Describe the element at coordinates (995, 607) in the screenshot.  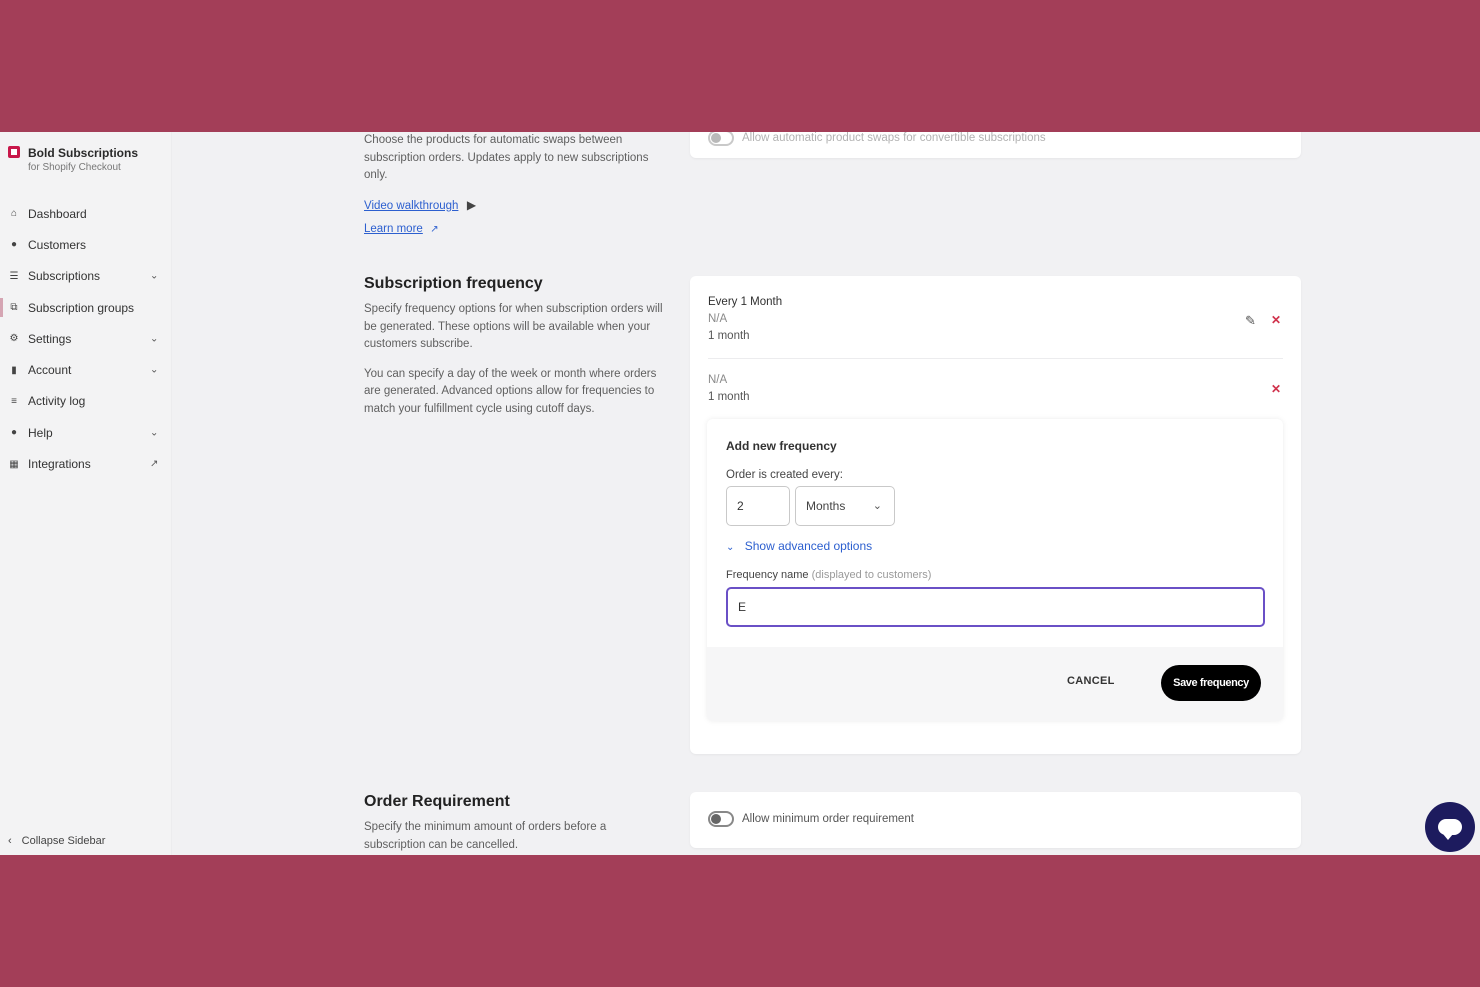
I see `frequency-name-input: E` at that location.